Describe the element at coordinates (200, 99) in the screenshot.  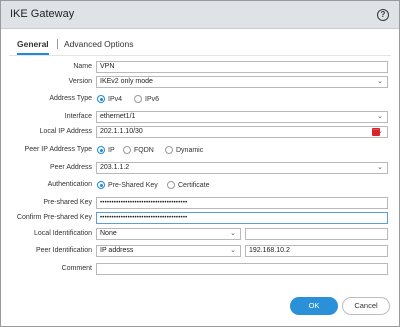
I see `row-address-type: Address Type IPv4 IPv6` at that location.